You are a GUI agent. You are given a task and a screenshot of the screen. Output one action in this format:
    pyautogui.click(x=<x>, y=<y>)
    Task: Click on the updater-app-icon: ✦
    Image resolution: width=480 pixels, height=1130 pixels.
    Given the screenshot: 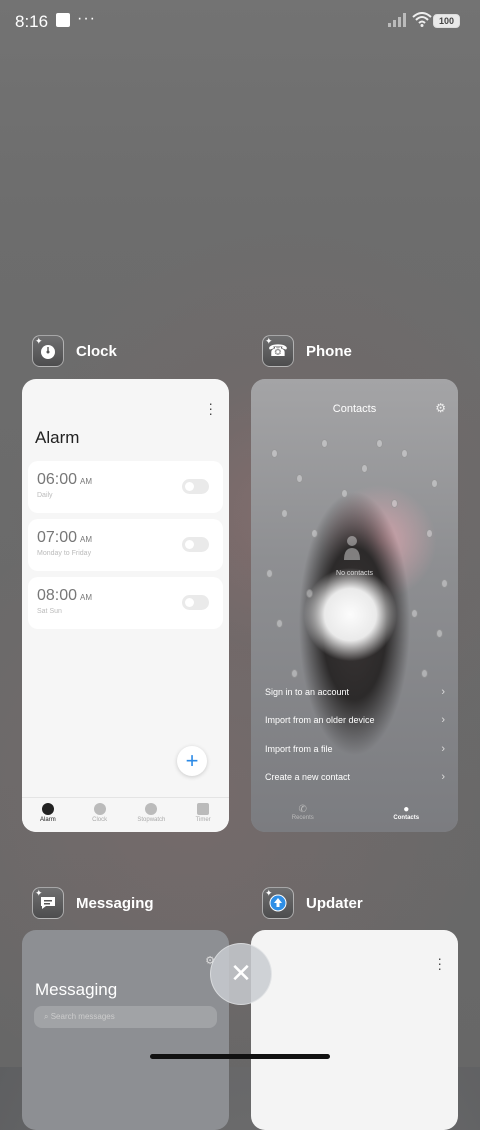 What is the action you would take?
    pyautogui.click(x=278, y=903)
    